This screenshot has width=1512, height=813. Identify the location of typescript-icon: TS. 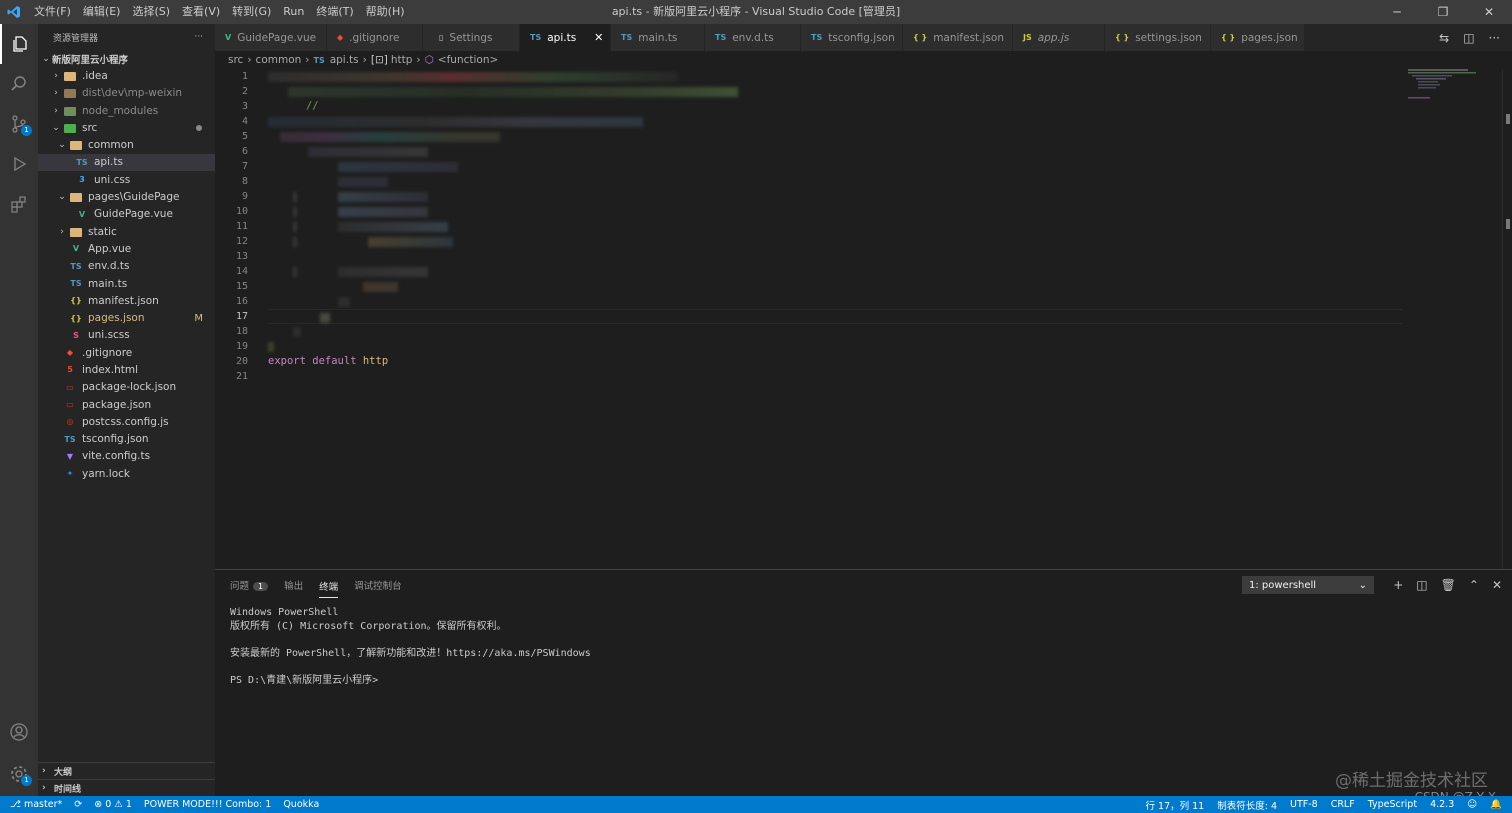
(627, 37).